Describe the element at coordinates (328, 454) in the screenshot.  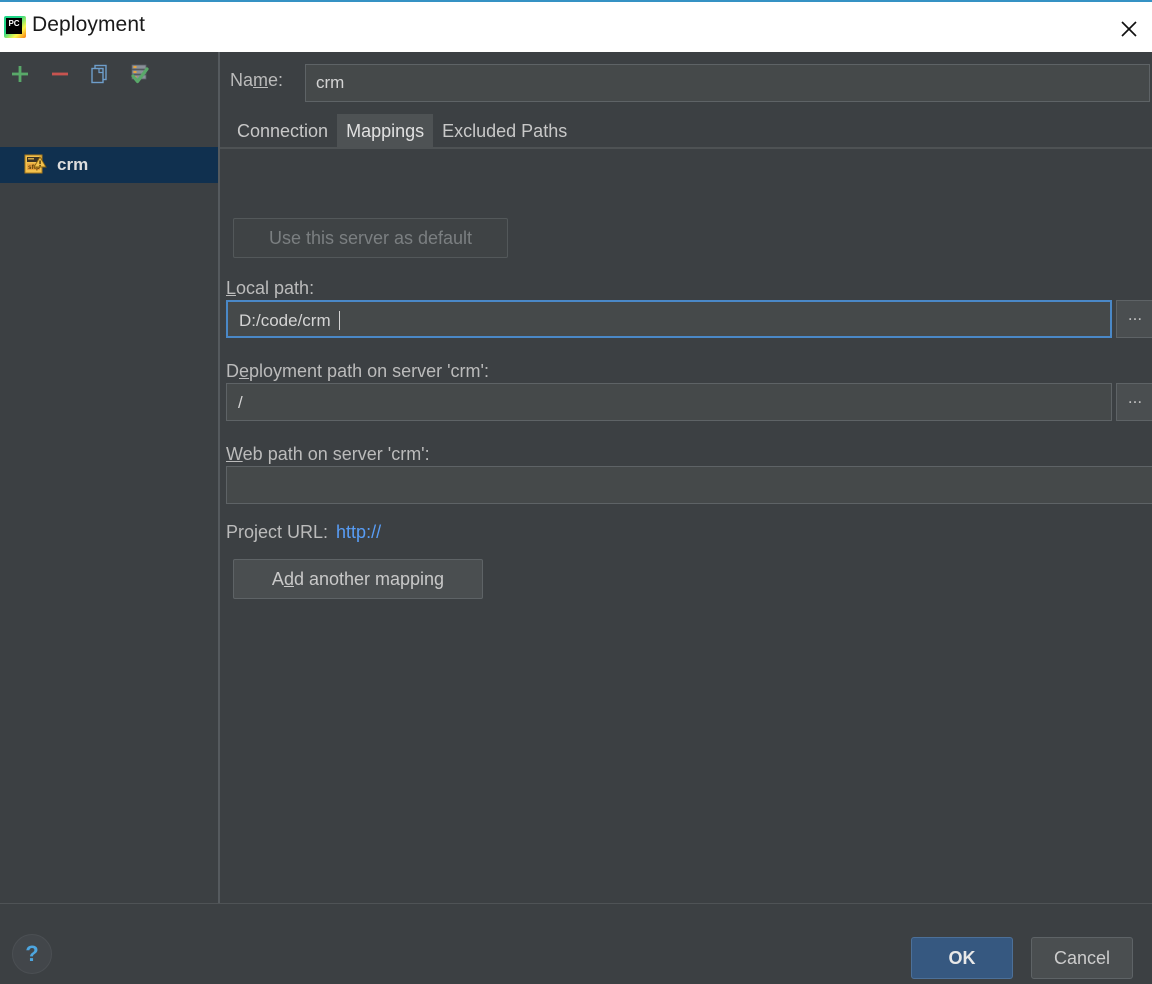
I see `web-path-label: Web path on server 'crm':` at that location.